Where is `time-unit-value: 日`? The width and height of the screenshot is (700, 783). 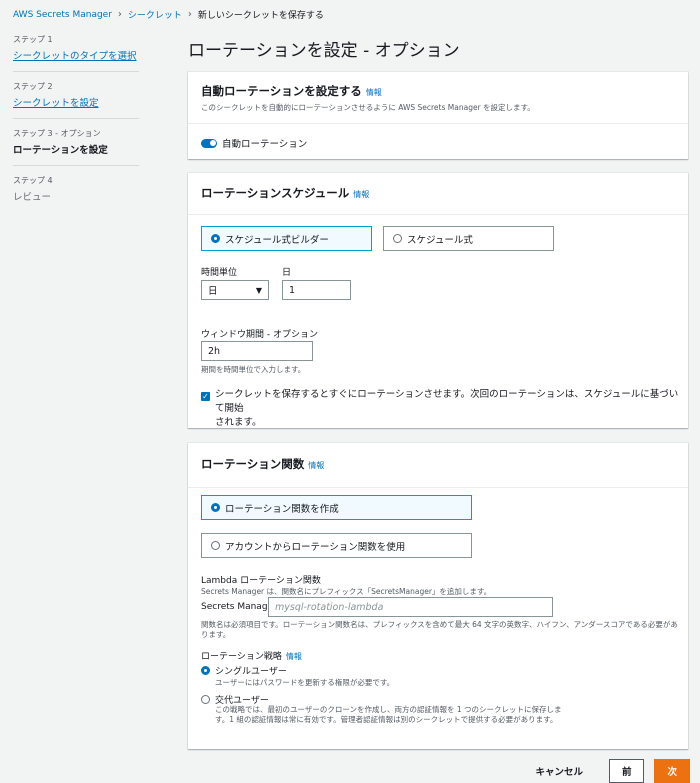
time-unit-value: 日 is located at coordinates (213, 291).